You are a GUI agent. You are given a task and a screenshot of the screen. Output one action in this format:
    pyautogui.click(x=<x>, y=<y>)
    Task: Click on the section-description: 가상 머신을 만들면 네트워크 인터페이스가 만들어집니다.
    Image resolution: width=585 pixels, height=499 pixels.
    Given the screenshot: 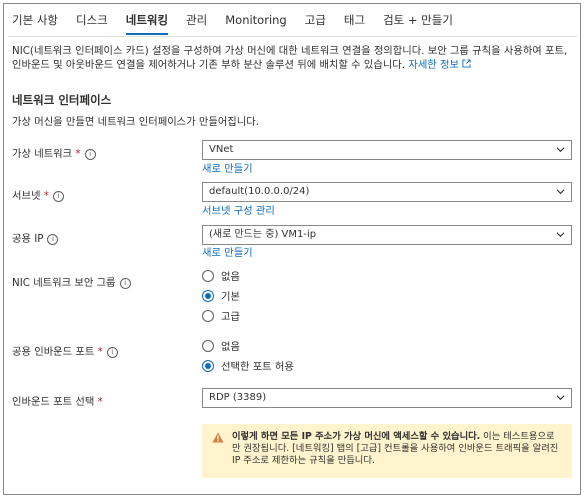 What is the action you would take?
    pyautogui.click(x=135, y=122)
    